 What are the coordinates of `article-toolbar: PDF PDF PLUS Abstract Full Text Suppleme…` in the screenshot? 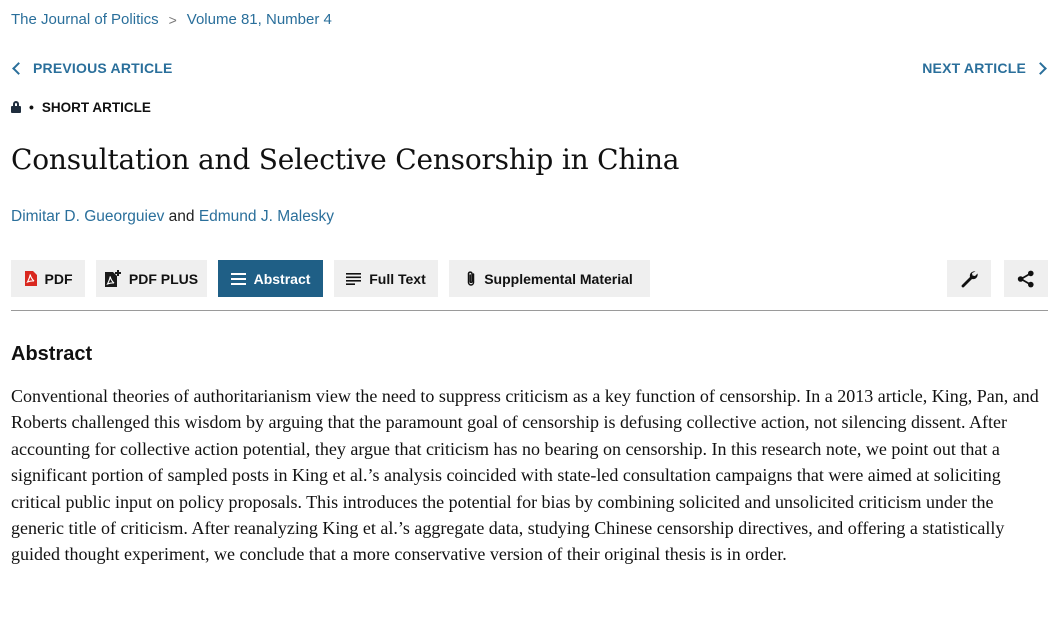 It's located at (529, 278).